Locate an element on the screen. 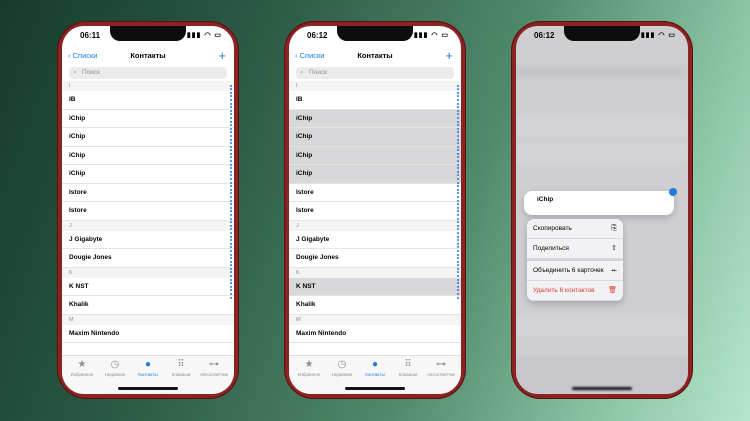 The height and width of the screenshot is (421, 750). tab-star: ★ Избранное is located at coordinates (309, 369).